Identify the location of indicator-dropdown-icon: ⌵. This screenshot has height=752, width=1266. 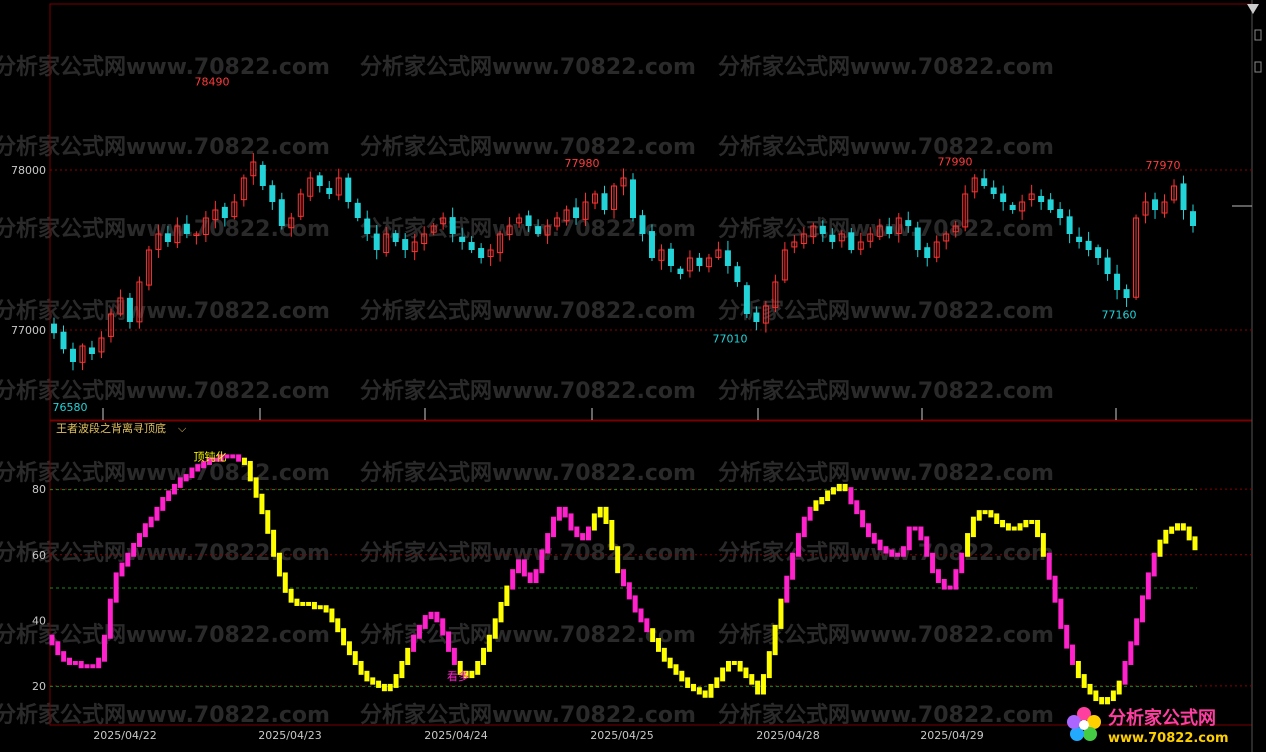
(182, 428).